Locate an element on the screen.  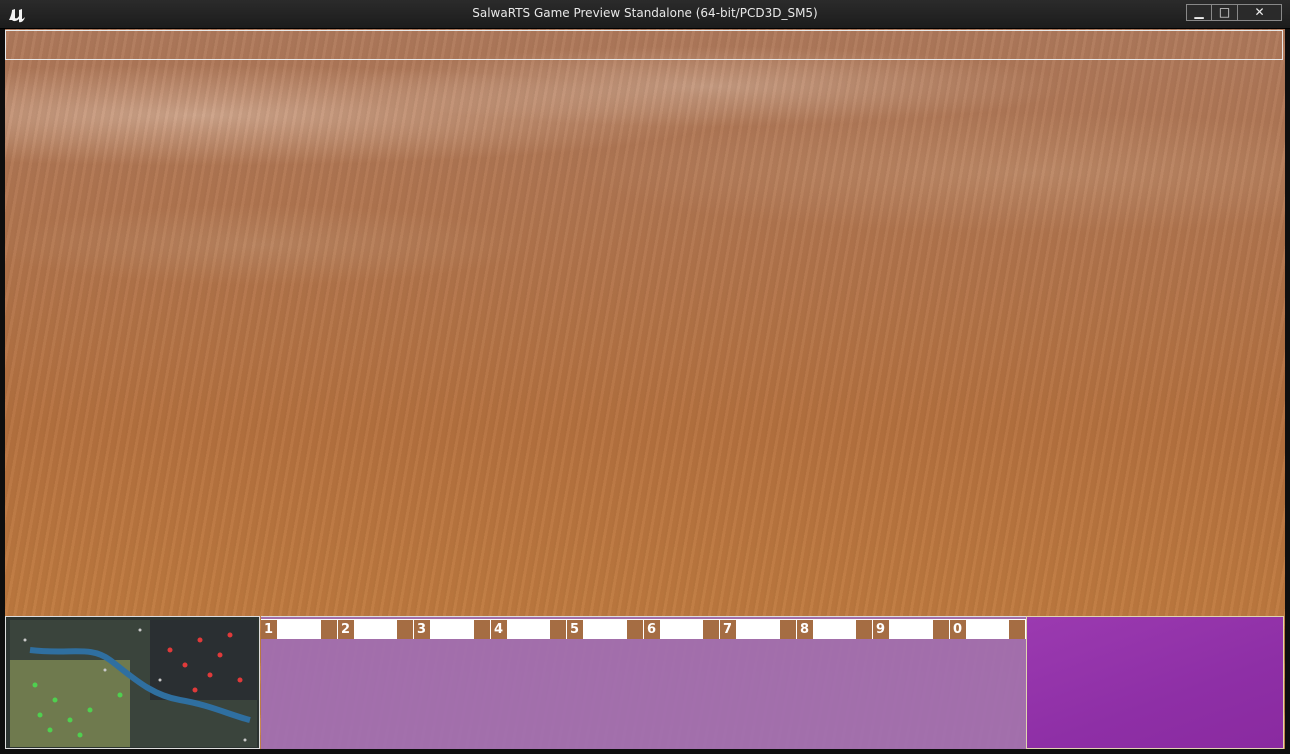
hotkey-slot-0: 0 is located at coordinates (958, 629).